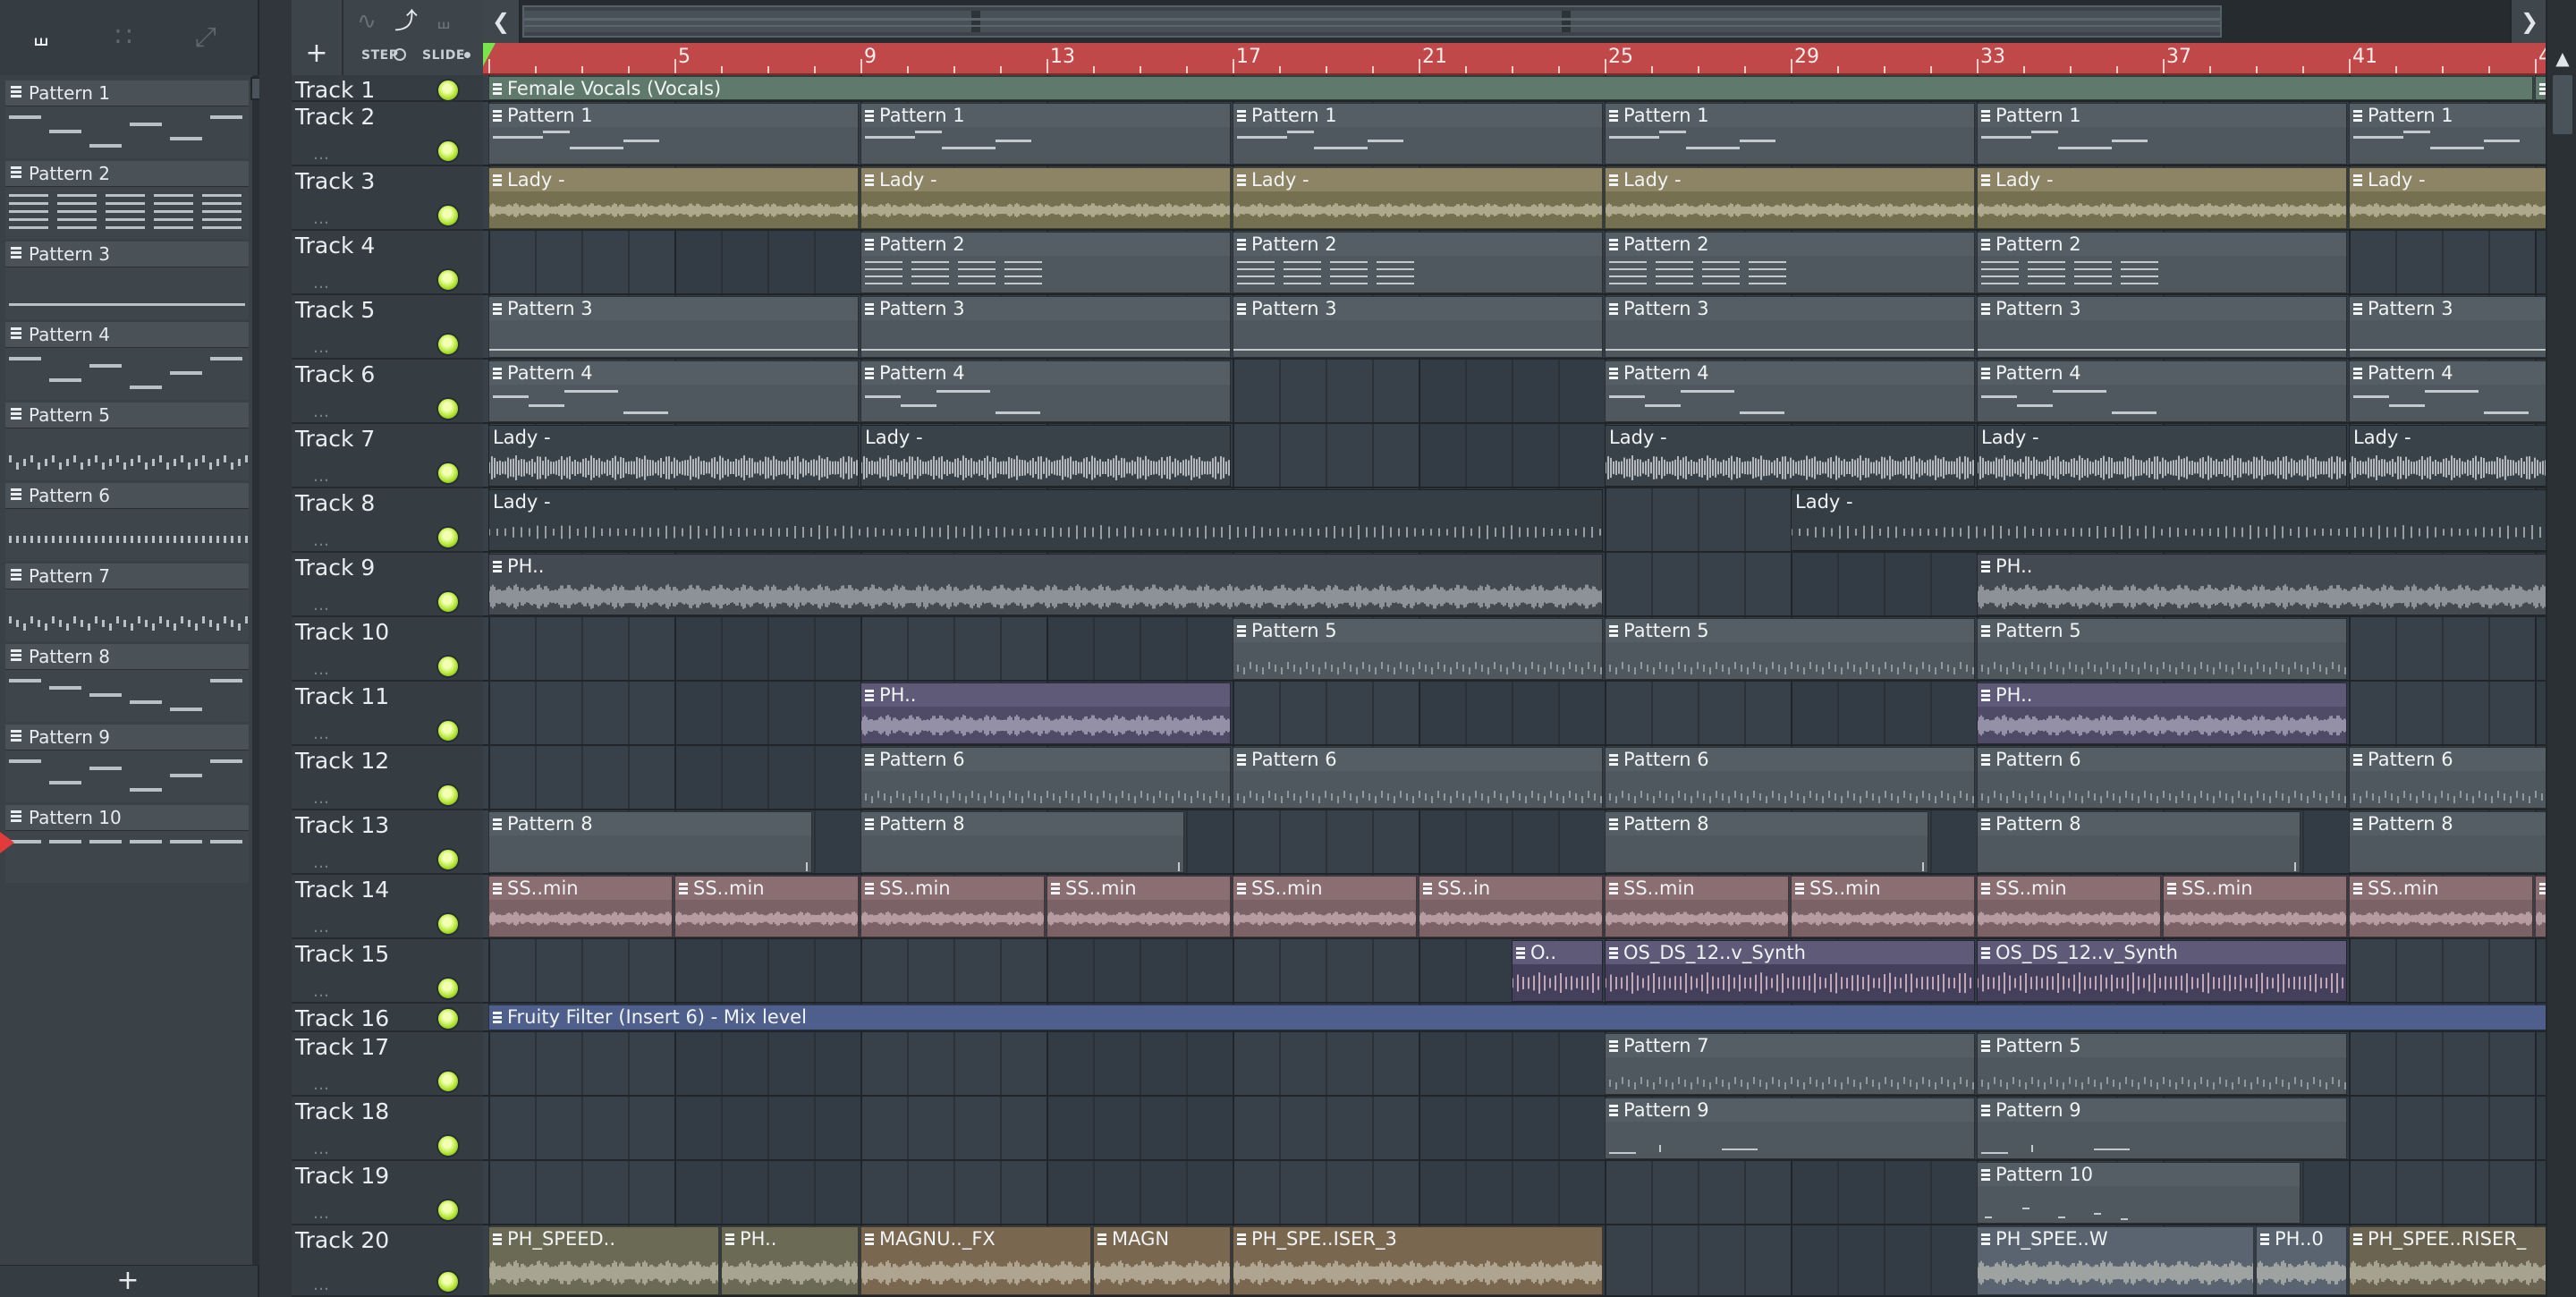 The image size is (2576, 1297). What do you see at coordinates (127, 281) in the screenshot?
I see `picker-pattern-item: Pattern 3` at bounding box center [127, 281].